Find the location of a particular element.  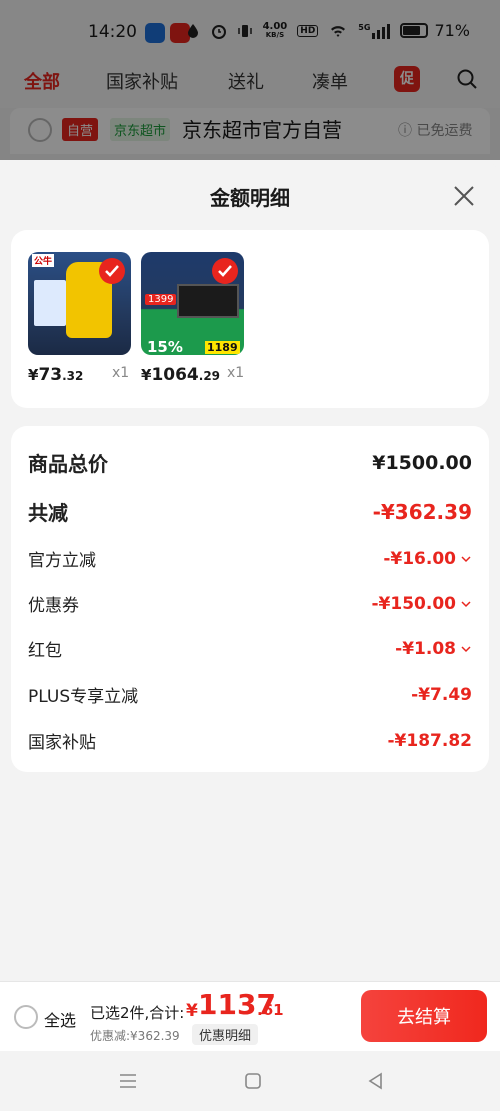

discount-text: 优惠减:¥362.39 is located at coordinates (135, 1036).